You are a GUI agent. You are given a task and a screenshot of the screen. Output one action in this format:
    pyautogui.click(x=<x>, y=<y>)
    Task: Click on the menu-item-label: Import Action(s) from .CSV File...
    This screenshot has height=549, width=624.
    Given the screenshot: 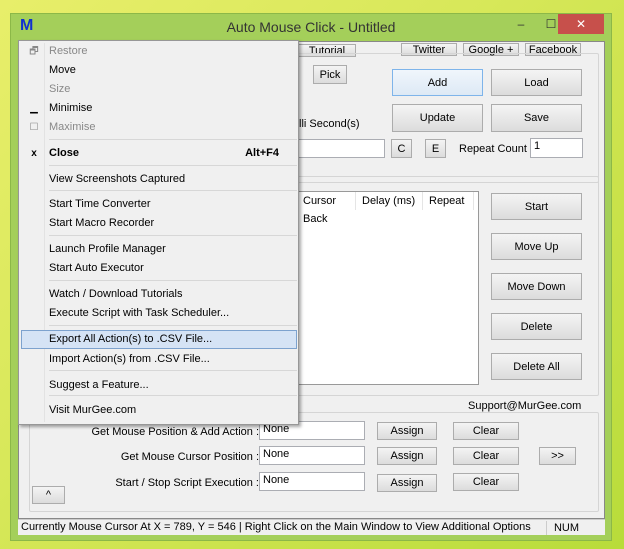 What is the action you would take?
    pyautogui.click(x=129, y=359)
    